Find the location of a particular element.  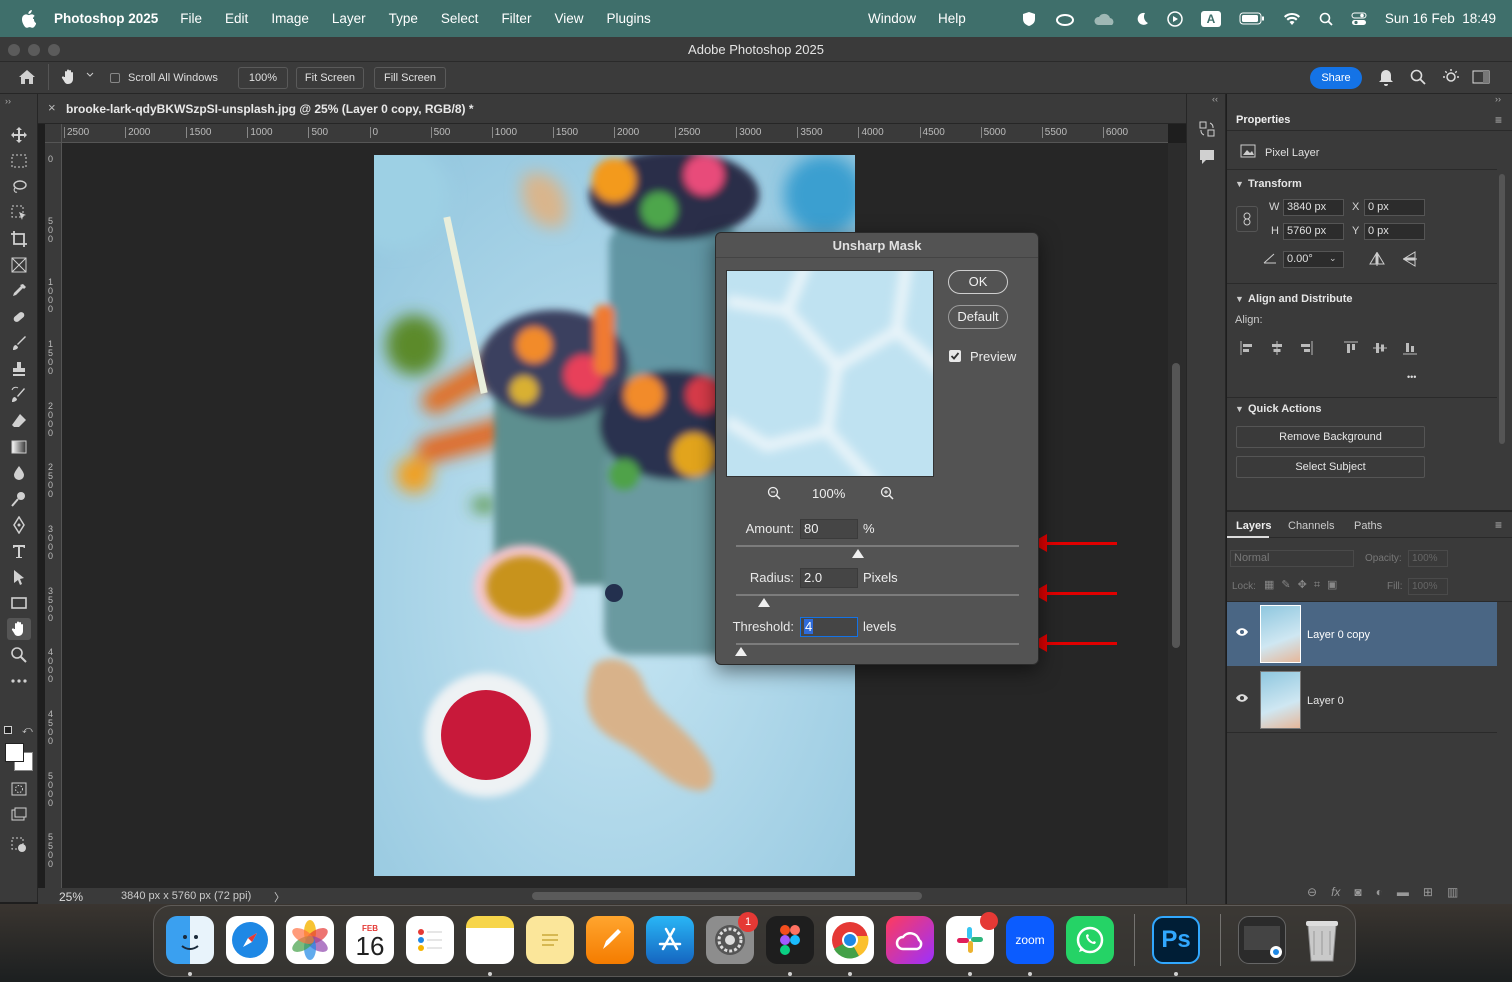

layer-name: Layer 0 is located at coordinates (1325, 701).